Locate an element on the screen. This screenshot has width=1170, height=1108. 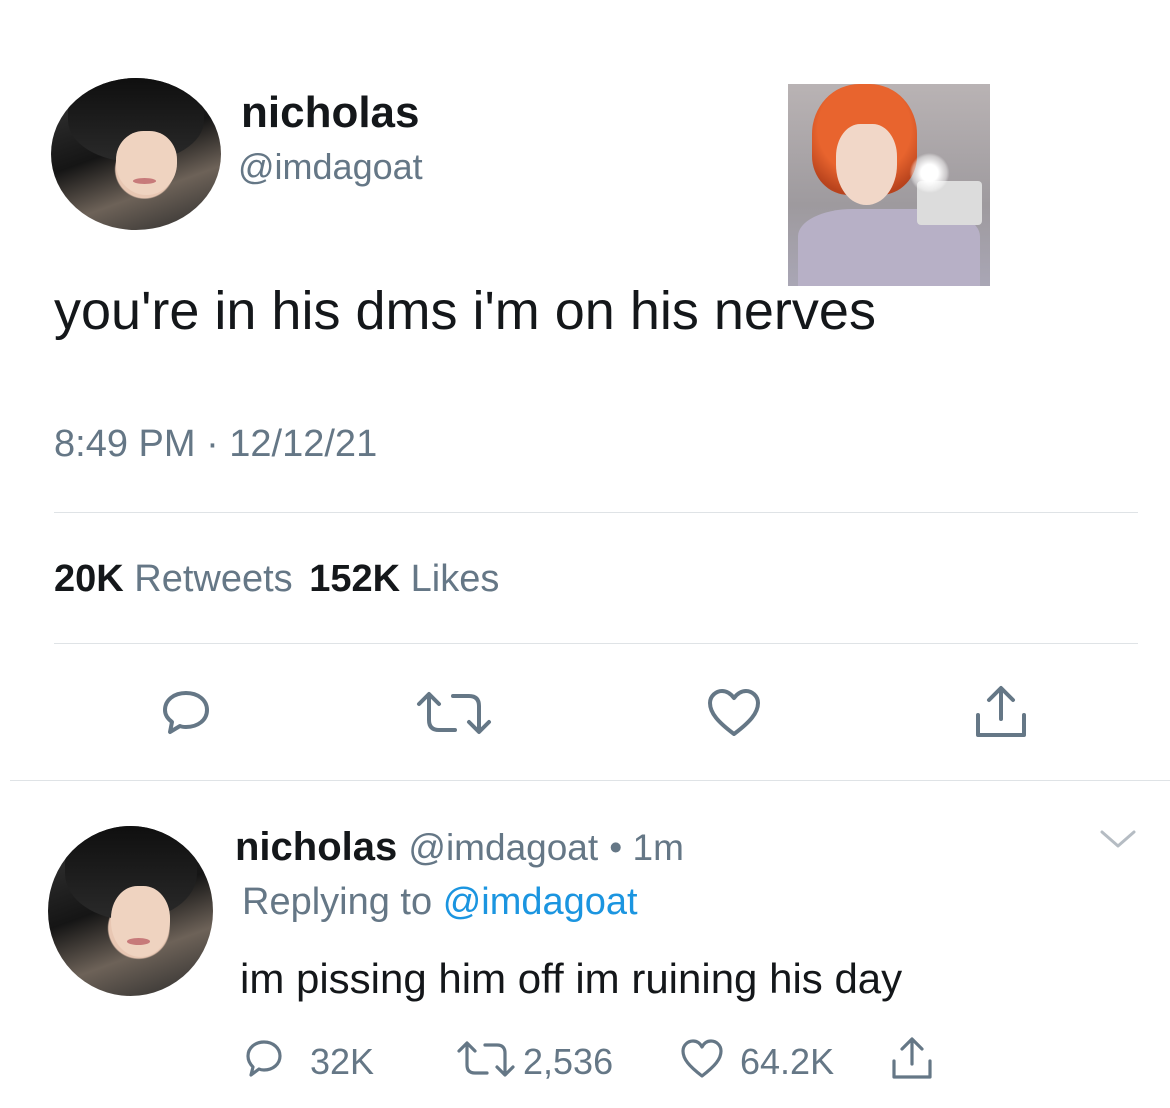
section-divider is located at coordinates (590, 780).